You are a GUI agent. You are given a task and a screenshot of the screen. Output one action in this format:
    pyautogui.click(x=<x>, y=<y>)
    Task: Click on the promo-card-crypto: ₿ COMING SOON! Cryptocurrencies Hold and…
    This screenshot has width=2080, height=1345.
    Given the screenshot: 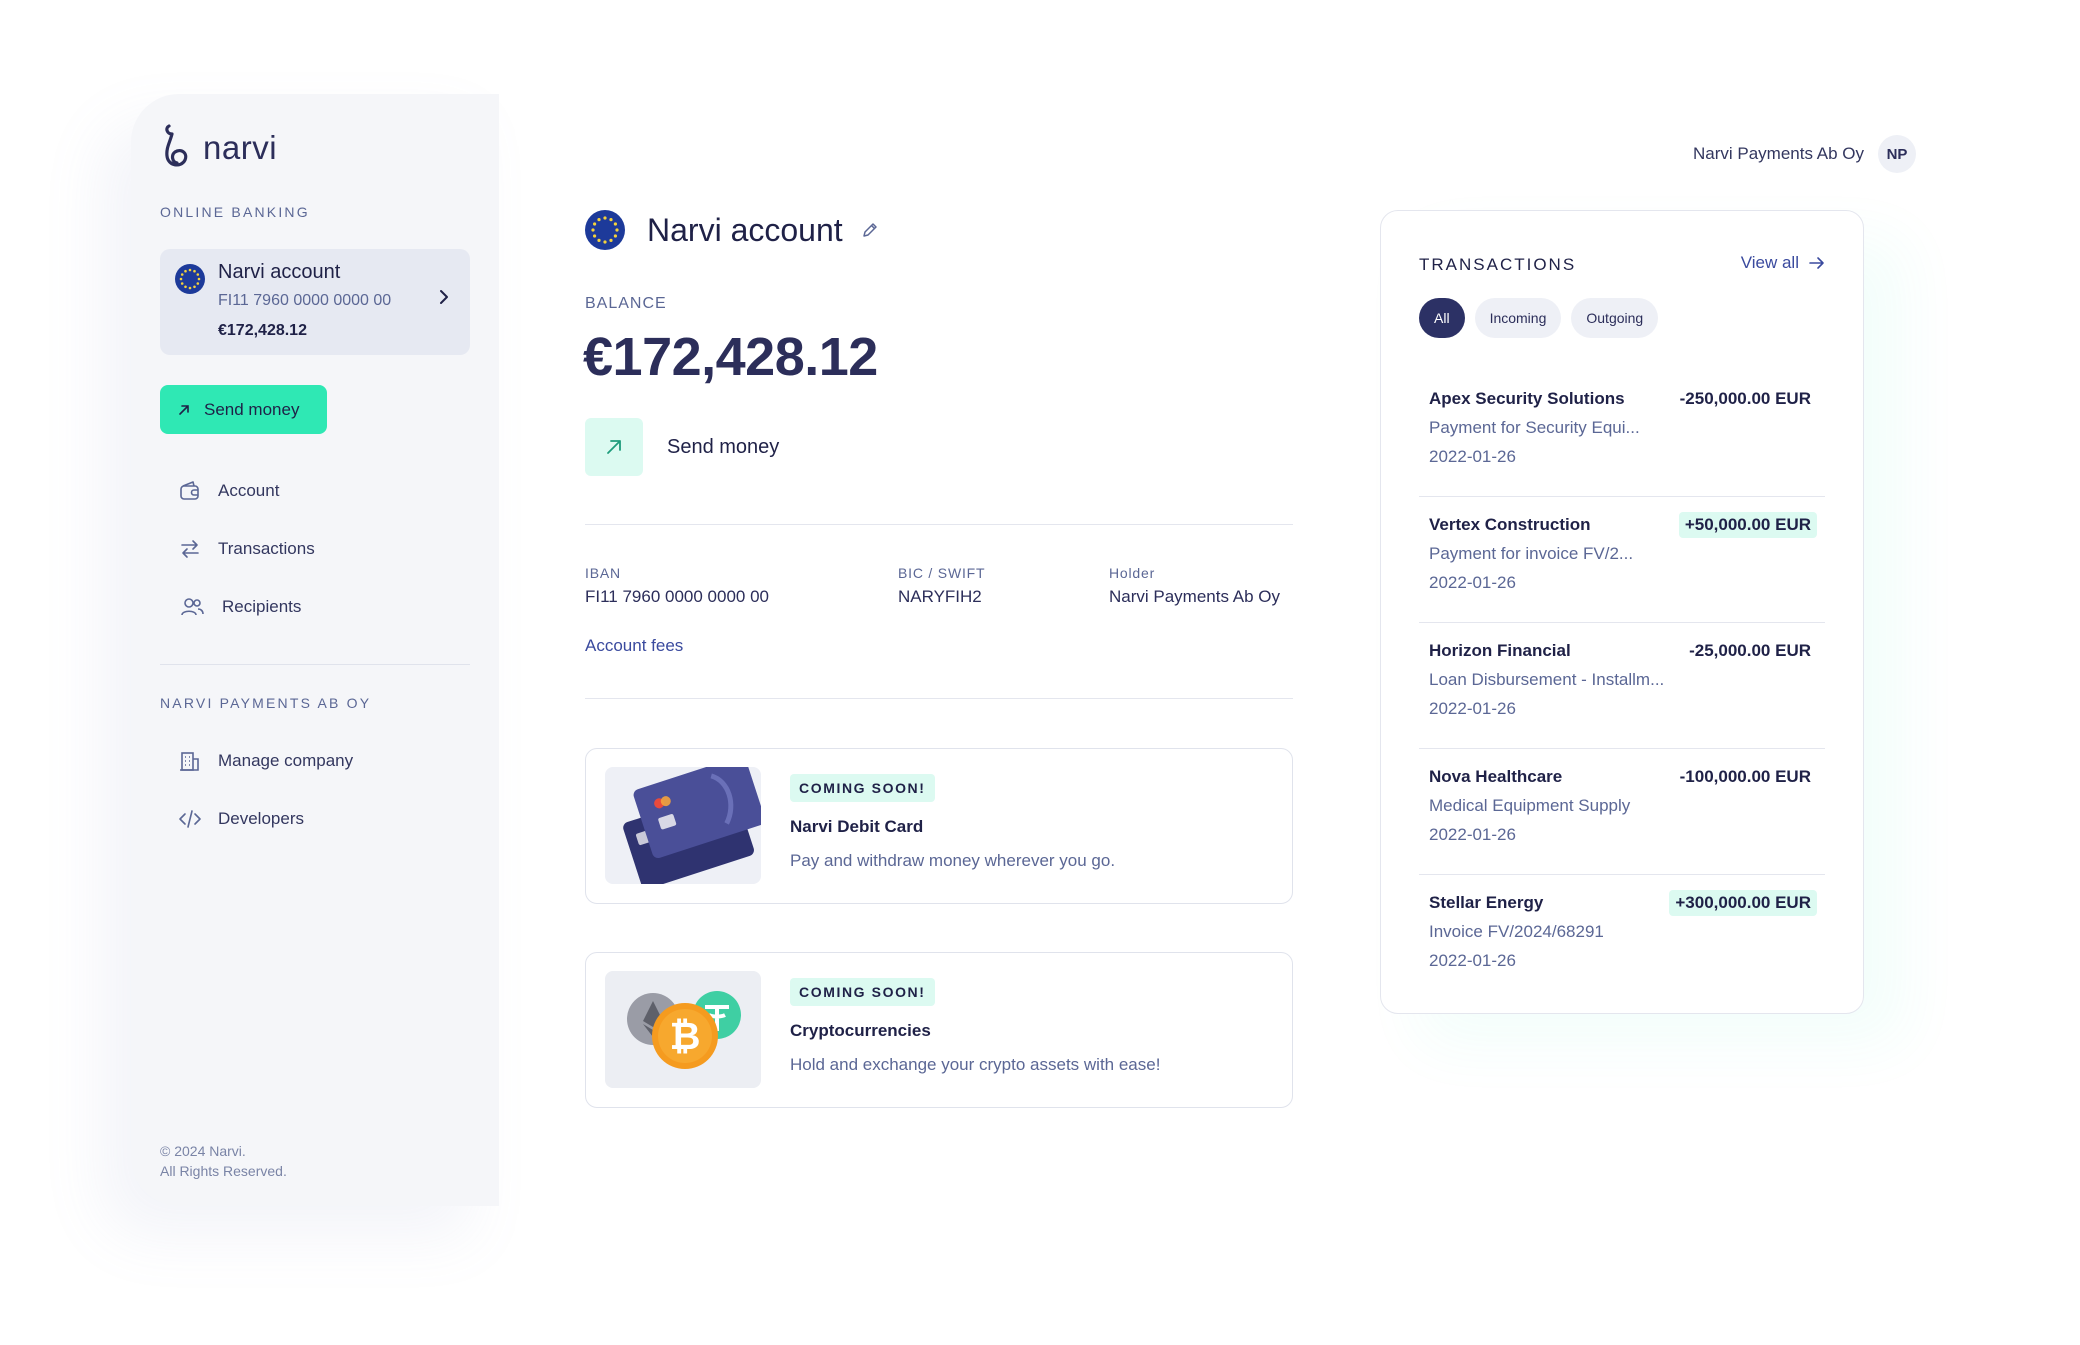 What is the action you would take?
    pyautogui.click(x=939, y=1030)
    